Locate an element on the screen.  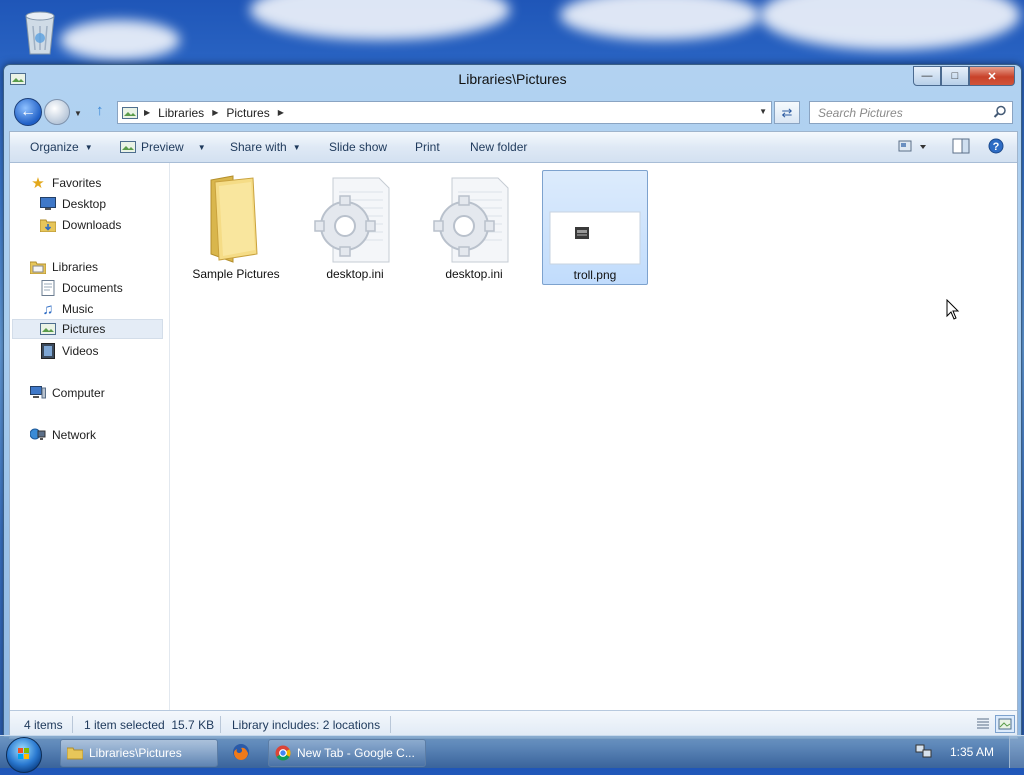
breadcrumb: ▶ Libraries ▶ Pictures ▶ is located at coordinates (218, 113).